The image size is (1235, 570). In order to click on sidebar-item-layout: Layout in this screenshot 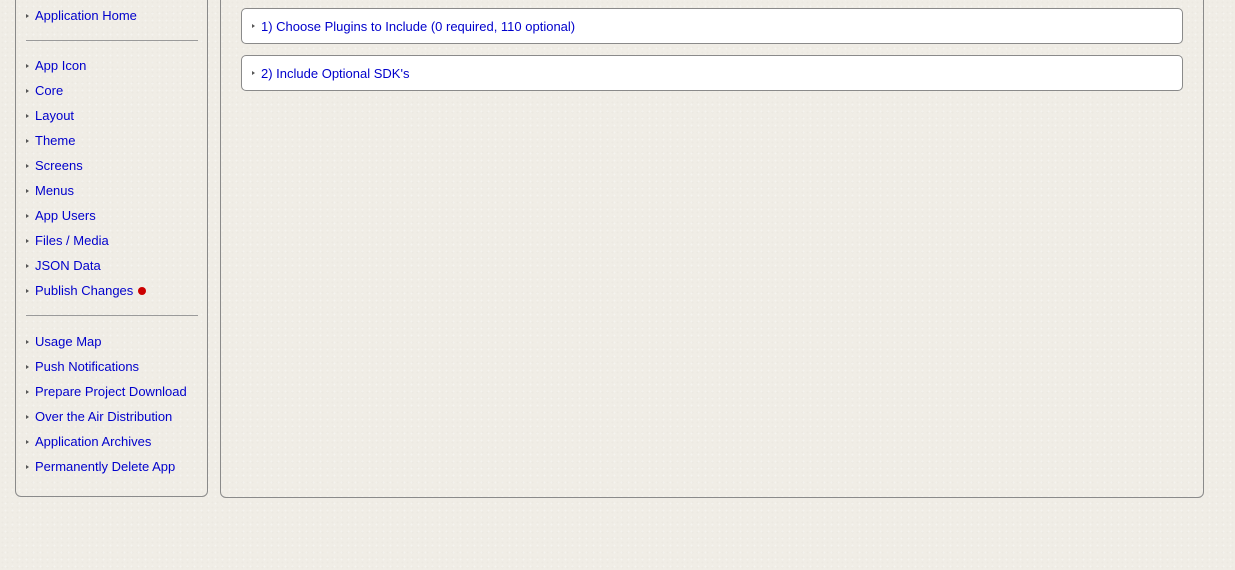, I will do `click(50, 115)`.